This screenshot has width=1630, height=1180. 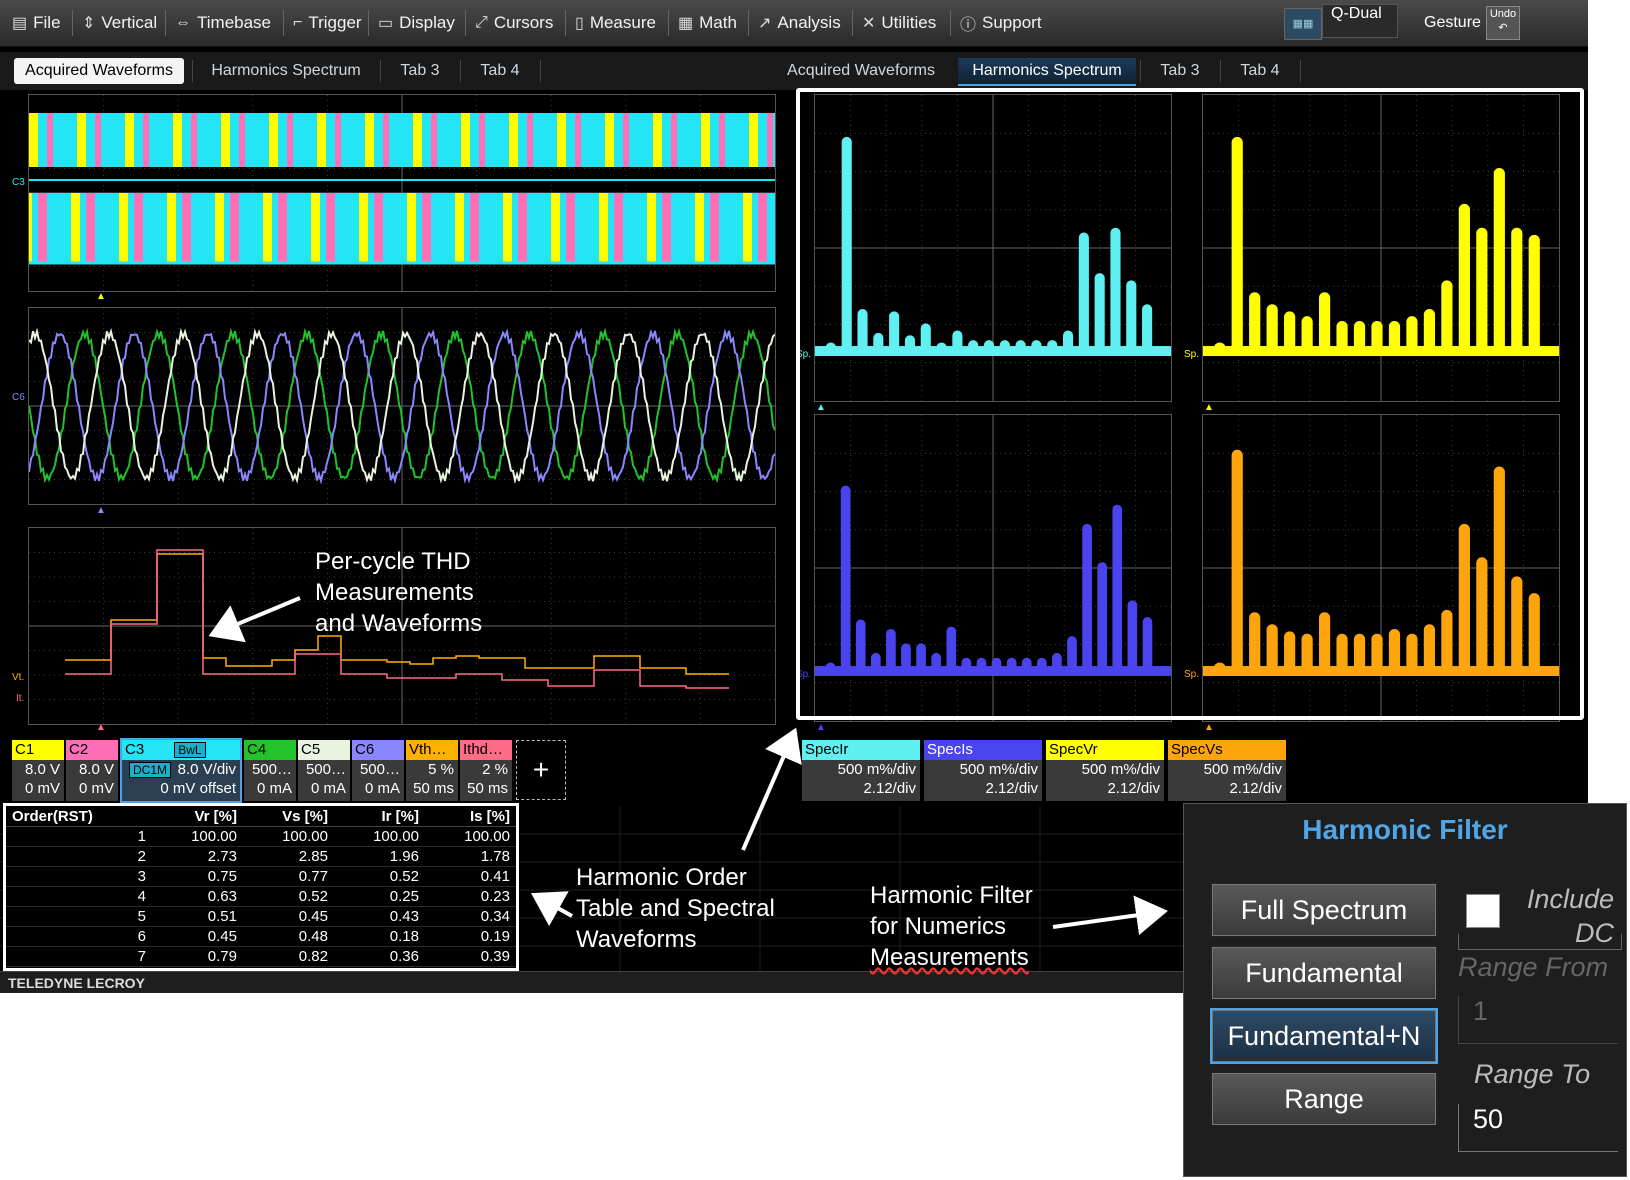 What do you see at coordinates (1538, 1128) in the screenshot?
I see `range-to-input: 50` at bounding box center [1538, 1128].